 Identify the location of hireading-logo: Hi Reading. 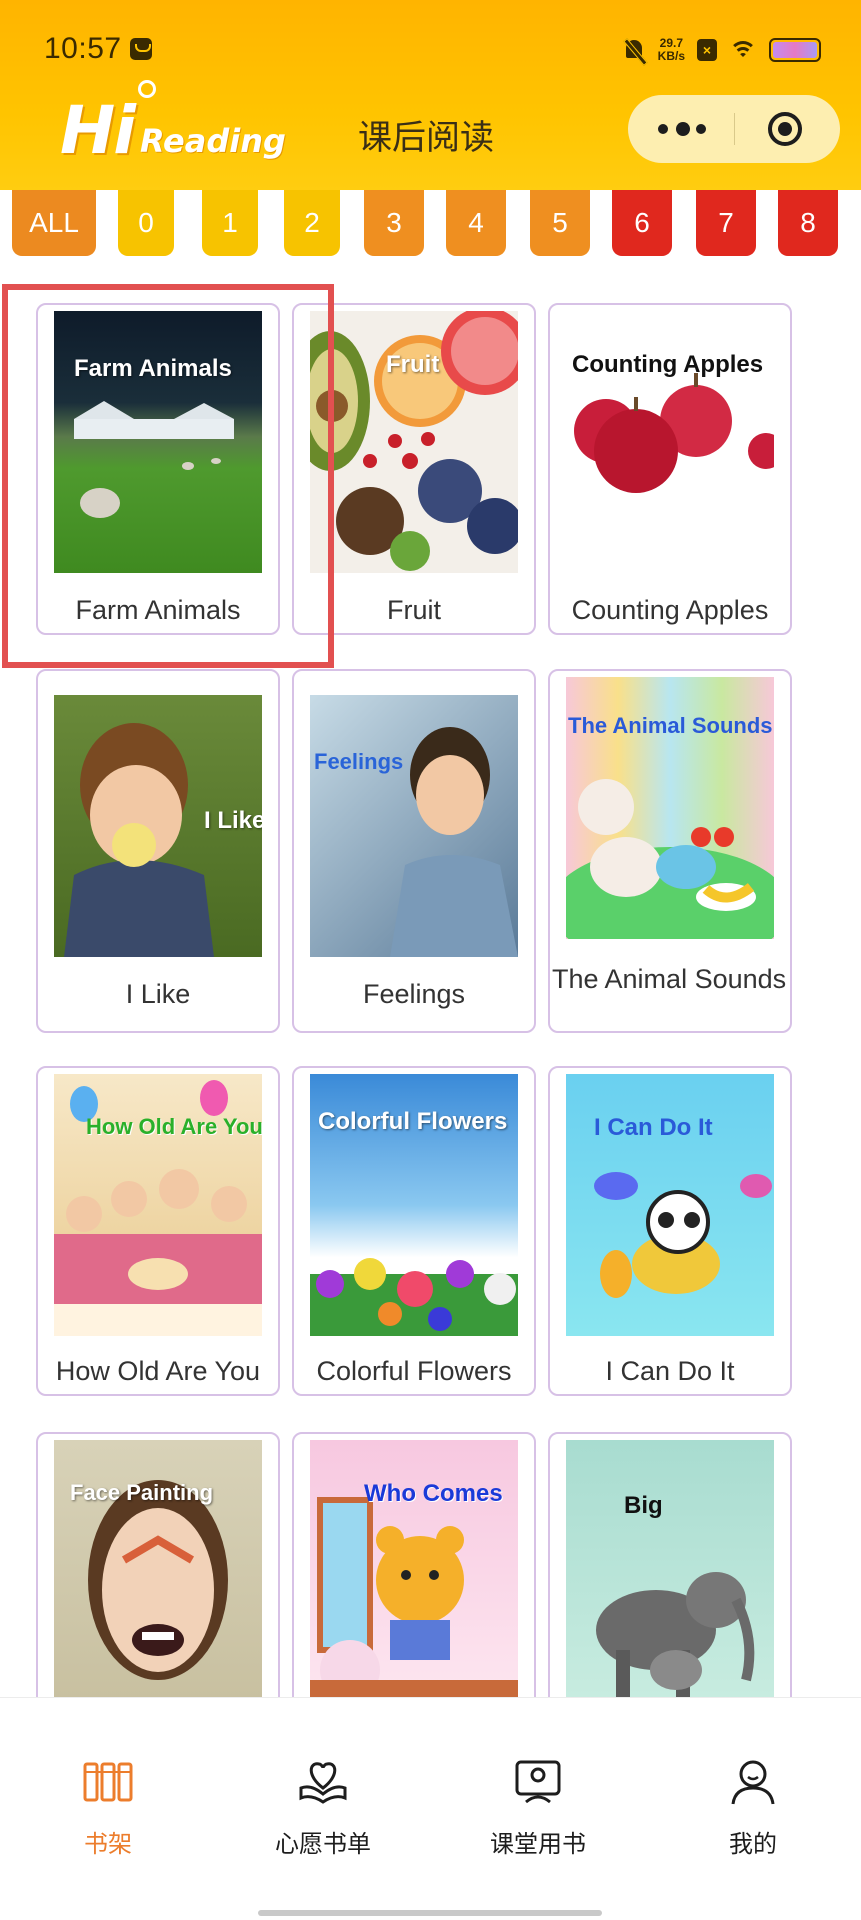
(173, 126).